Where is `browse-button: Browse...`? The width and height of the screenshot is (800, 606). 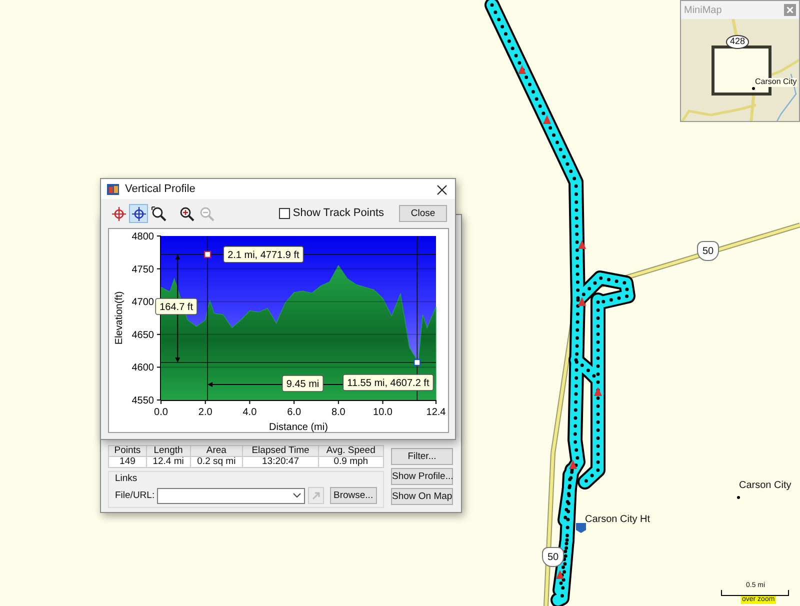 browse-button: Browse... is located at coordinates (353, 495).